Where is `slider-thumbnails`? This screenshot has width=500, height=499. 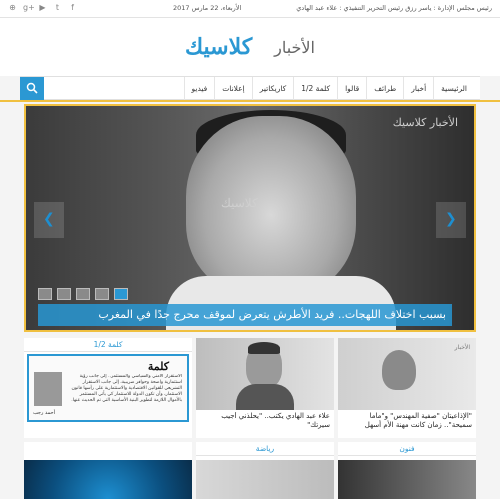 slider-thumbnails is located at coordinates (83, 294).